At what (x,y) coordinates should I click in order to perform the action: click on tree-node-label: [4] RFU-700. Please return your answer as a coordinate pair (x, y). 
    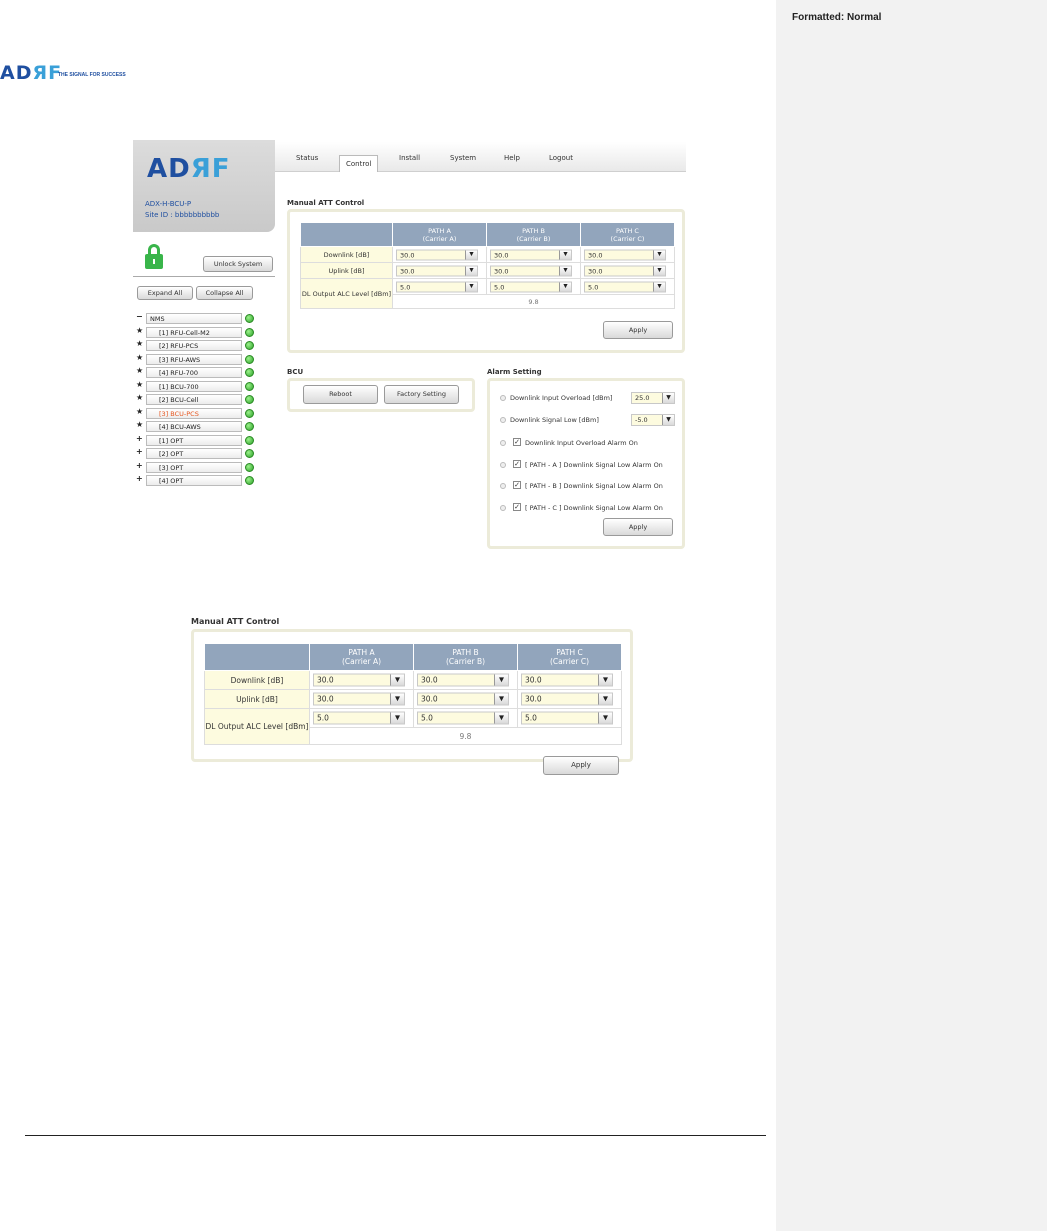
    Looking at the image, I should click on (194, 372).